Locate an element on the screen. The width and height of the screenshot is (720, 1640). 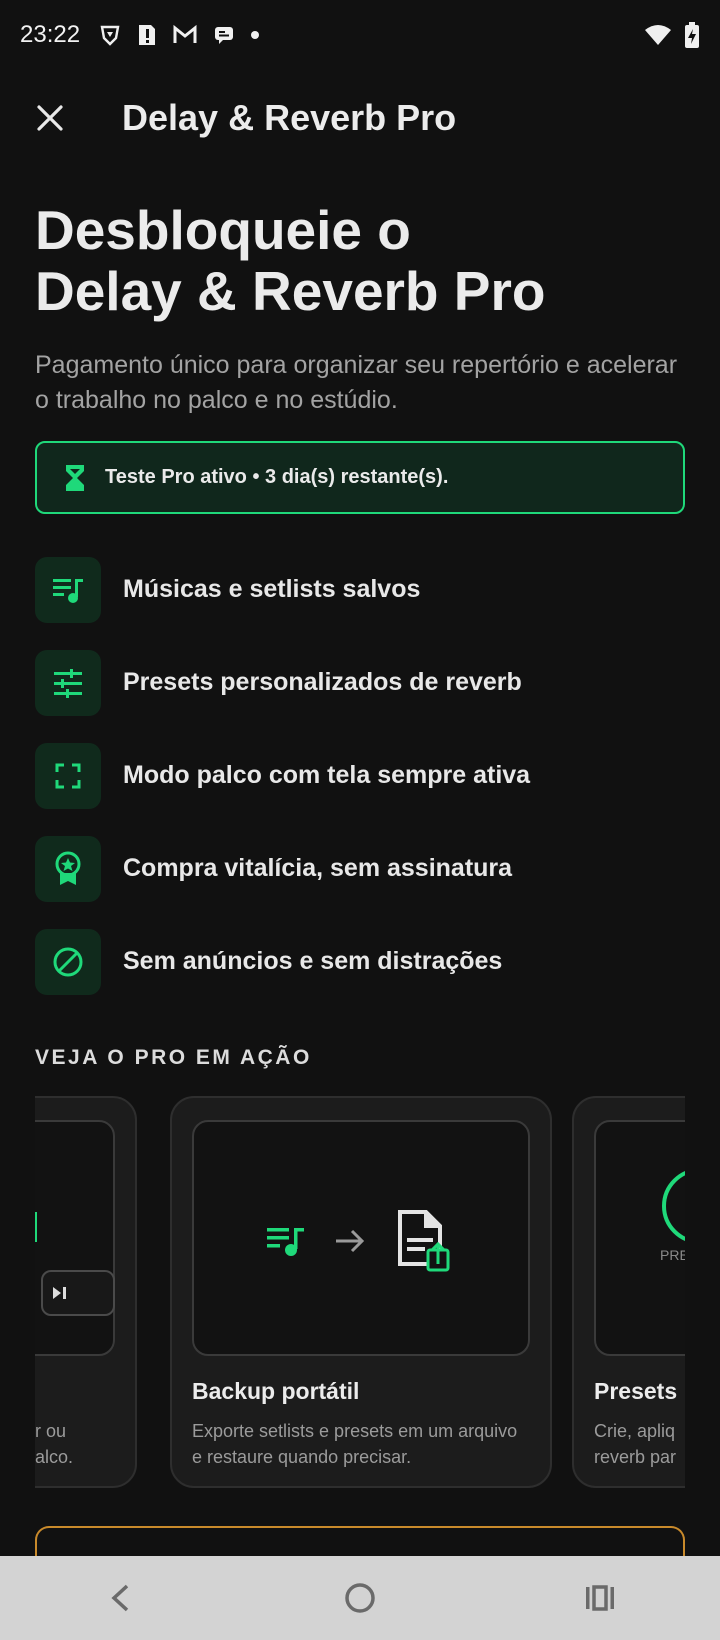
feature-label: Compra vitalícia, sem assinatura is located at coordinates (318, 868).